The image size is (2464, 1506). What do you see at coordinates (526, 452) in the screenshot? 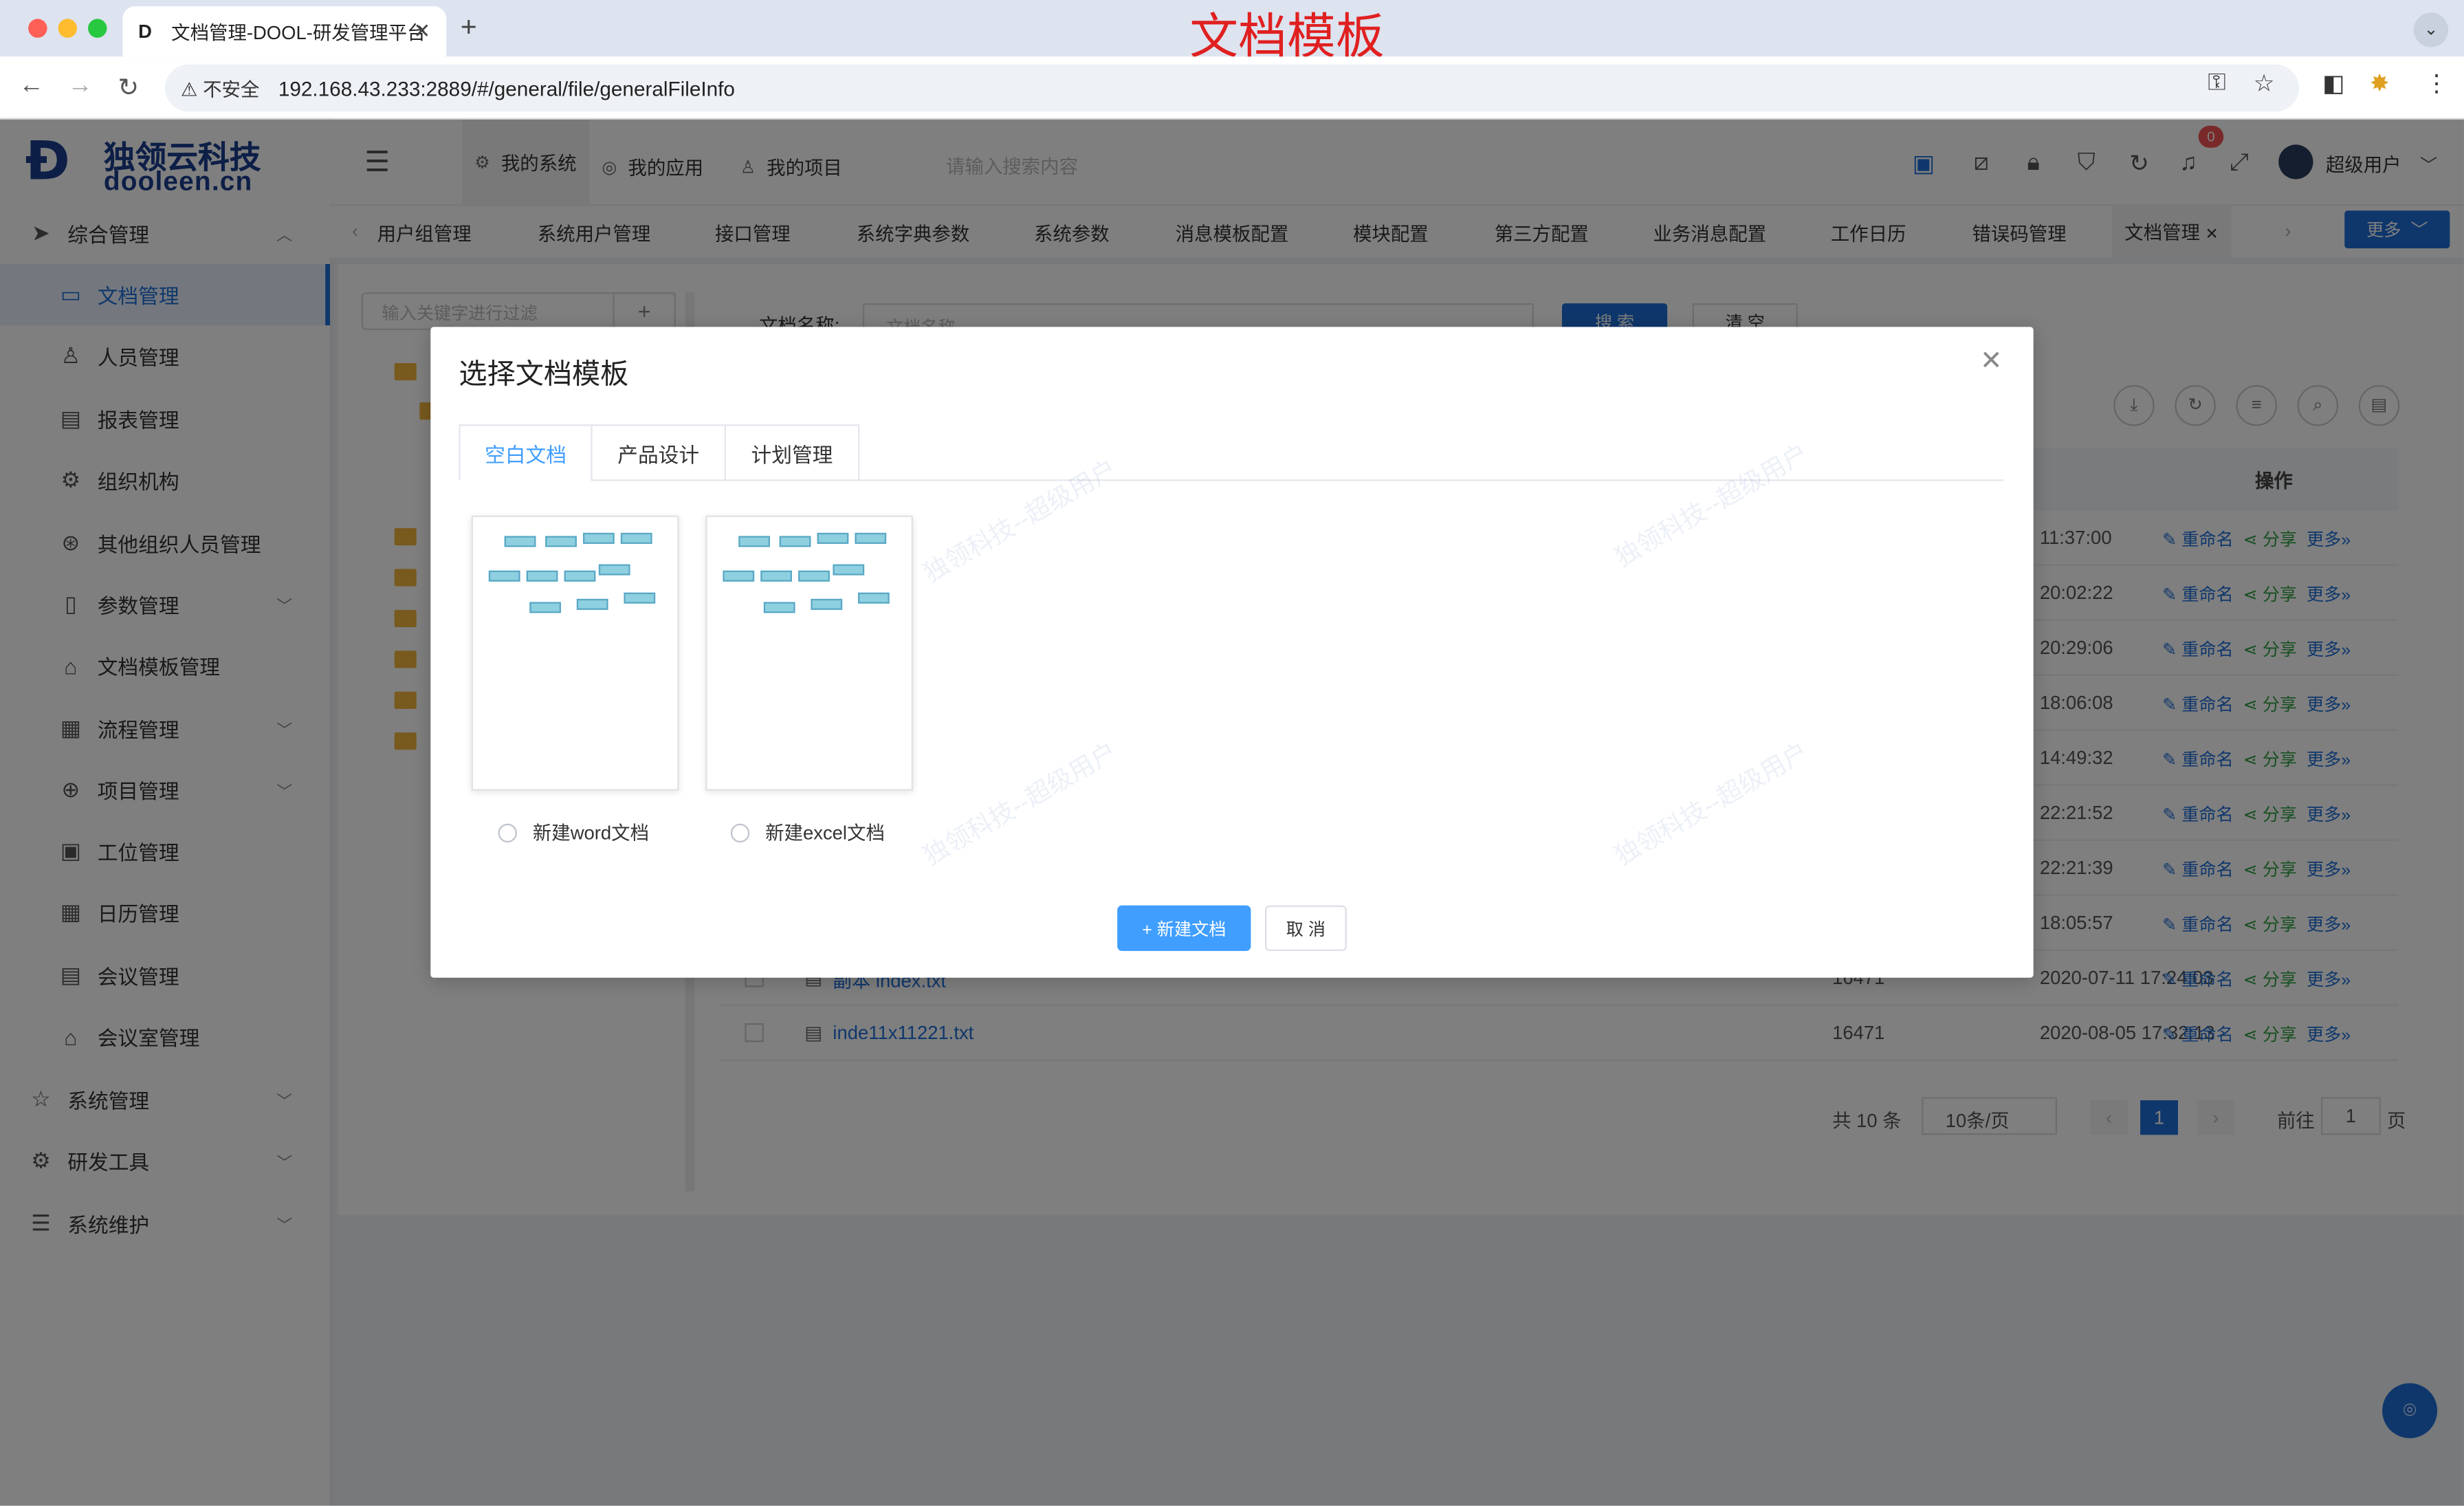
I see `tab-blank-doc: 空白文档` at bounding box center [526, 452].